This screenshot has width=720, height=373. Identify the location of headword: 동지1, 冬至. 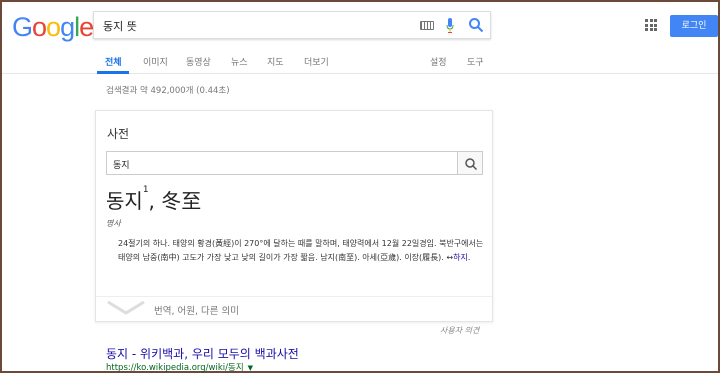
(153, 199).